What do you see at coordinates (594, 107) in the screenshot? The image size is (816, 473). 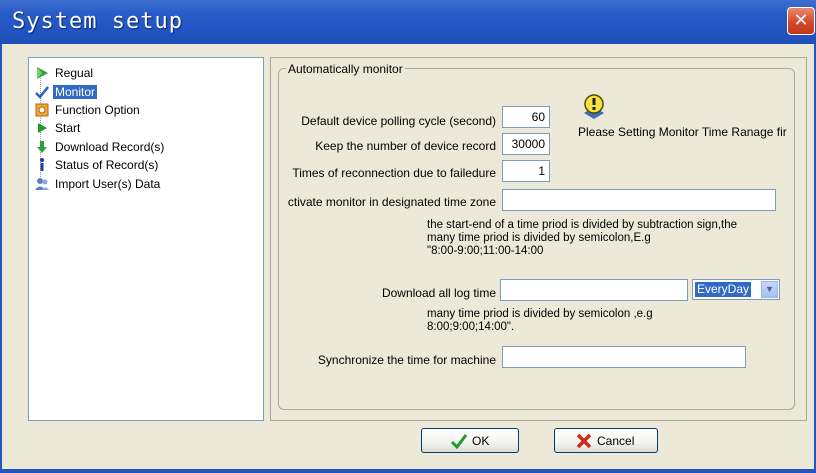 I see `warning-icon` at bounding box center [594, 107].